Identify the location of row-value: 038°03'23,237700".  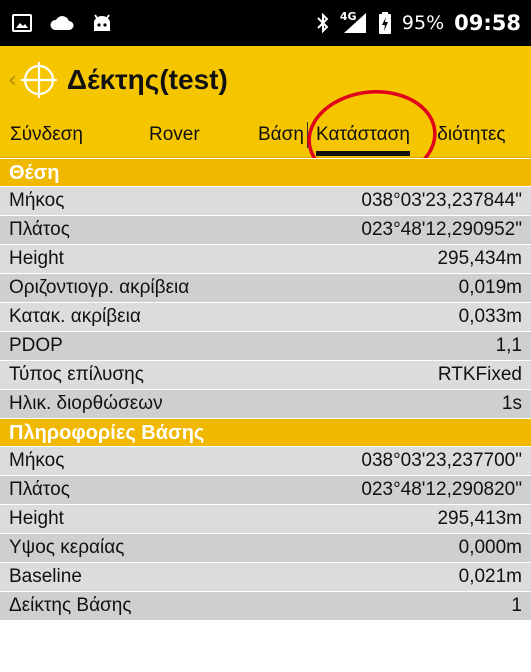
(441, 460).